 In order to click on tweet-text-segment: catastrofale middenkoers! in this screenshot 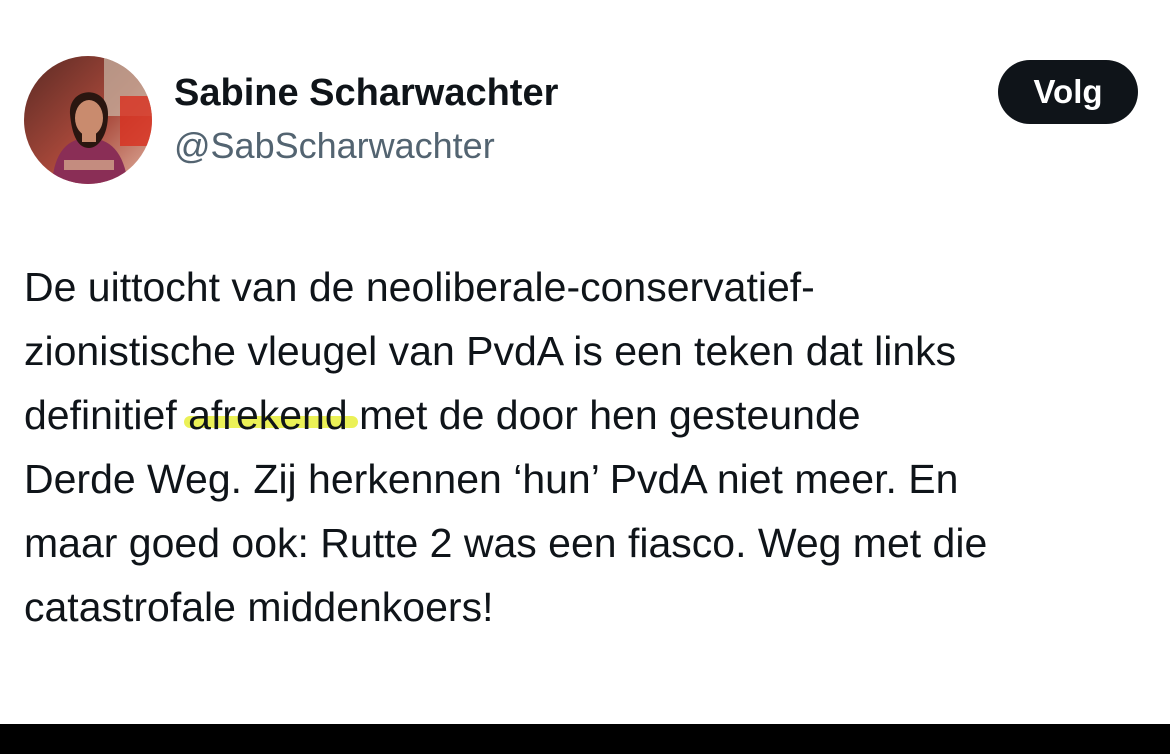, I will do `click(259, 607)`.